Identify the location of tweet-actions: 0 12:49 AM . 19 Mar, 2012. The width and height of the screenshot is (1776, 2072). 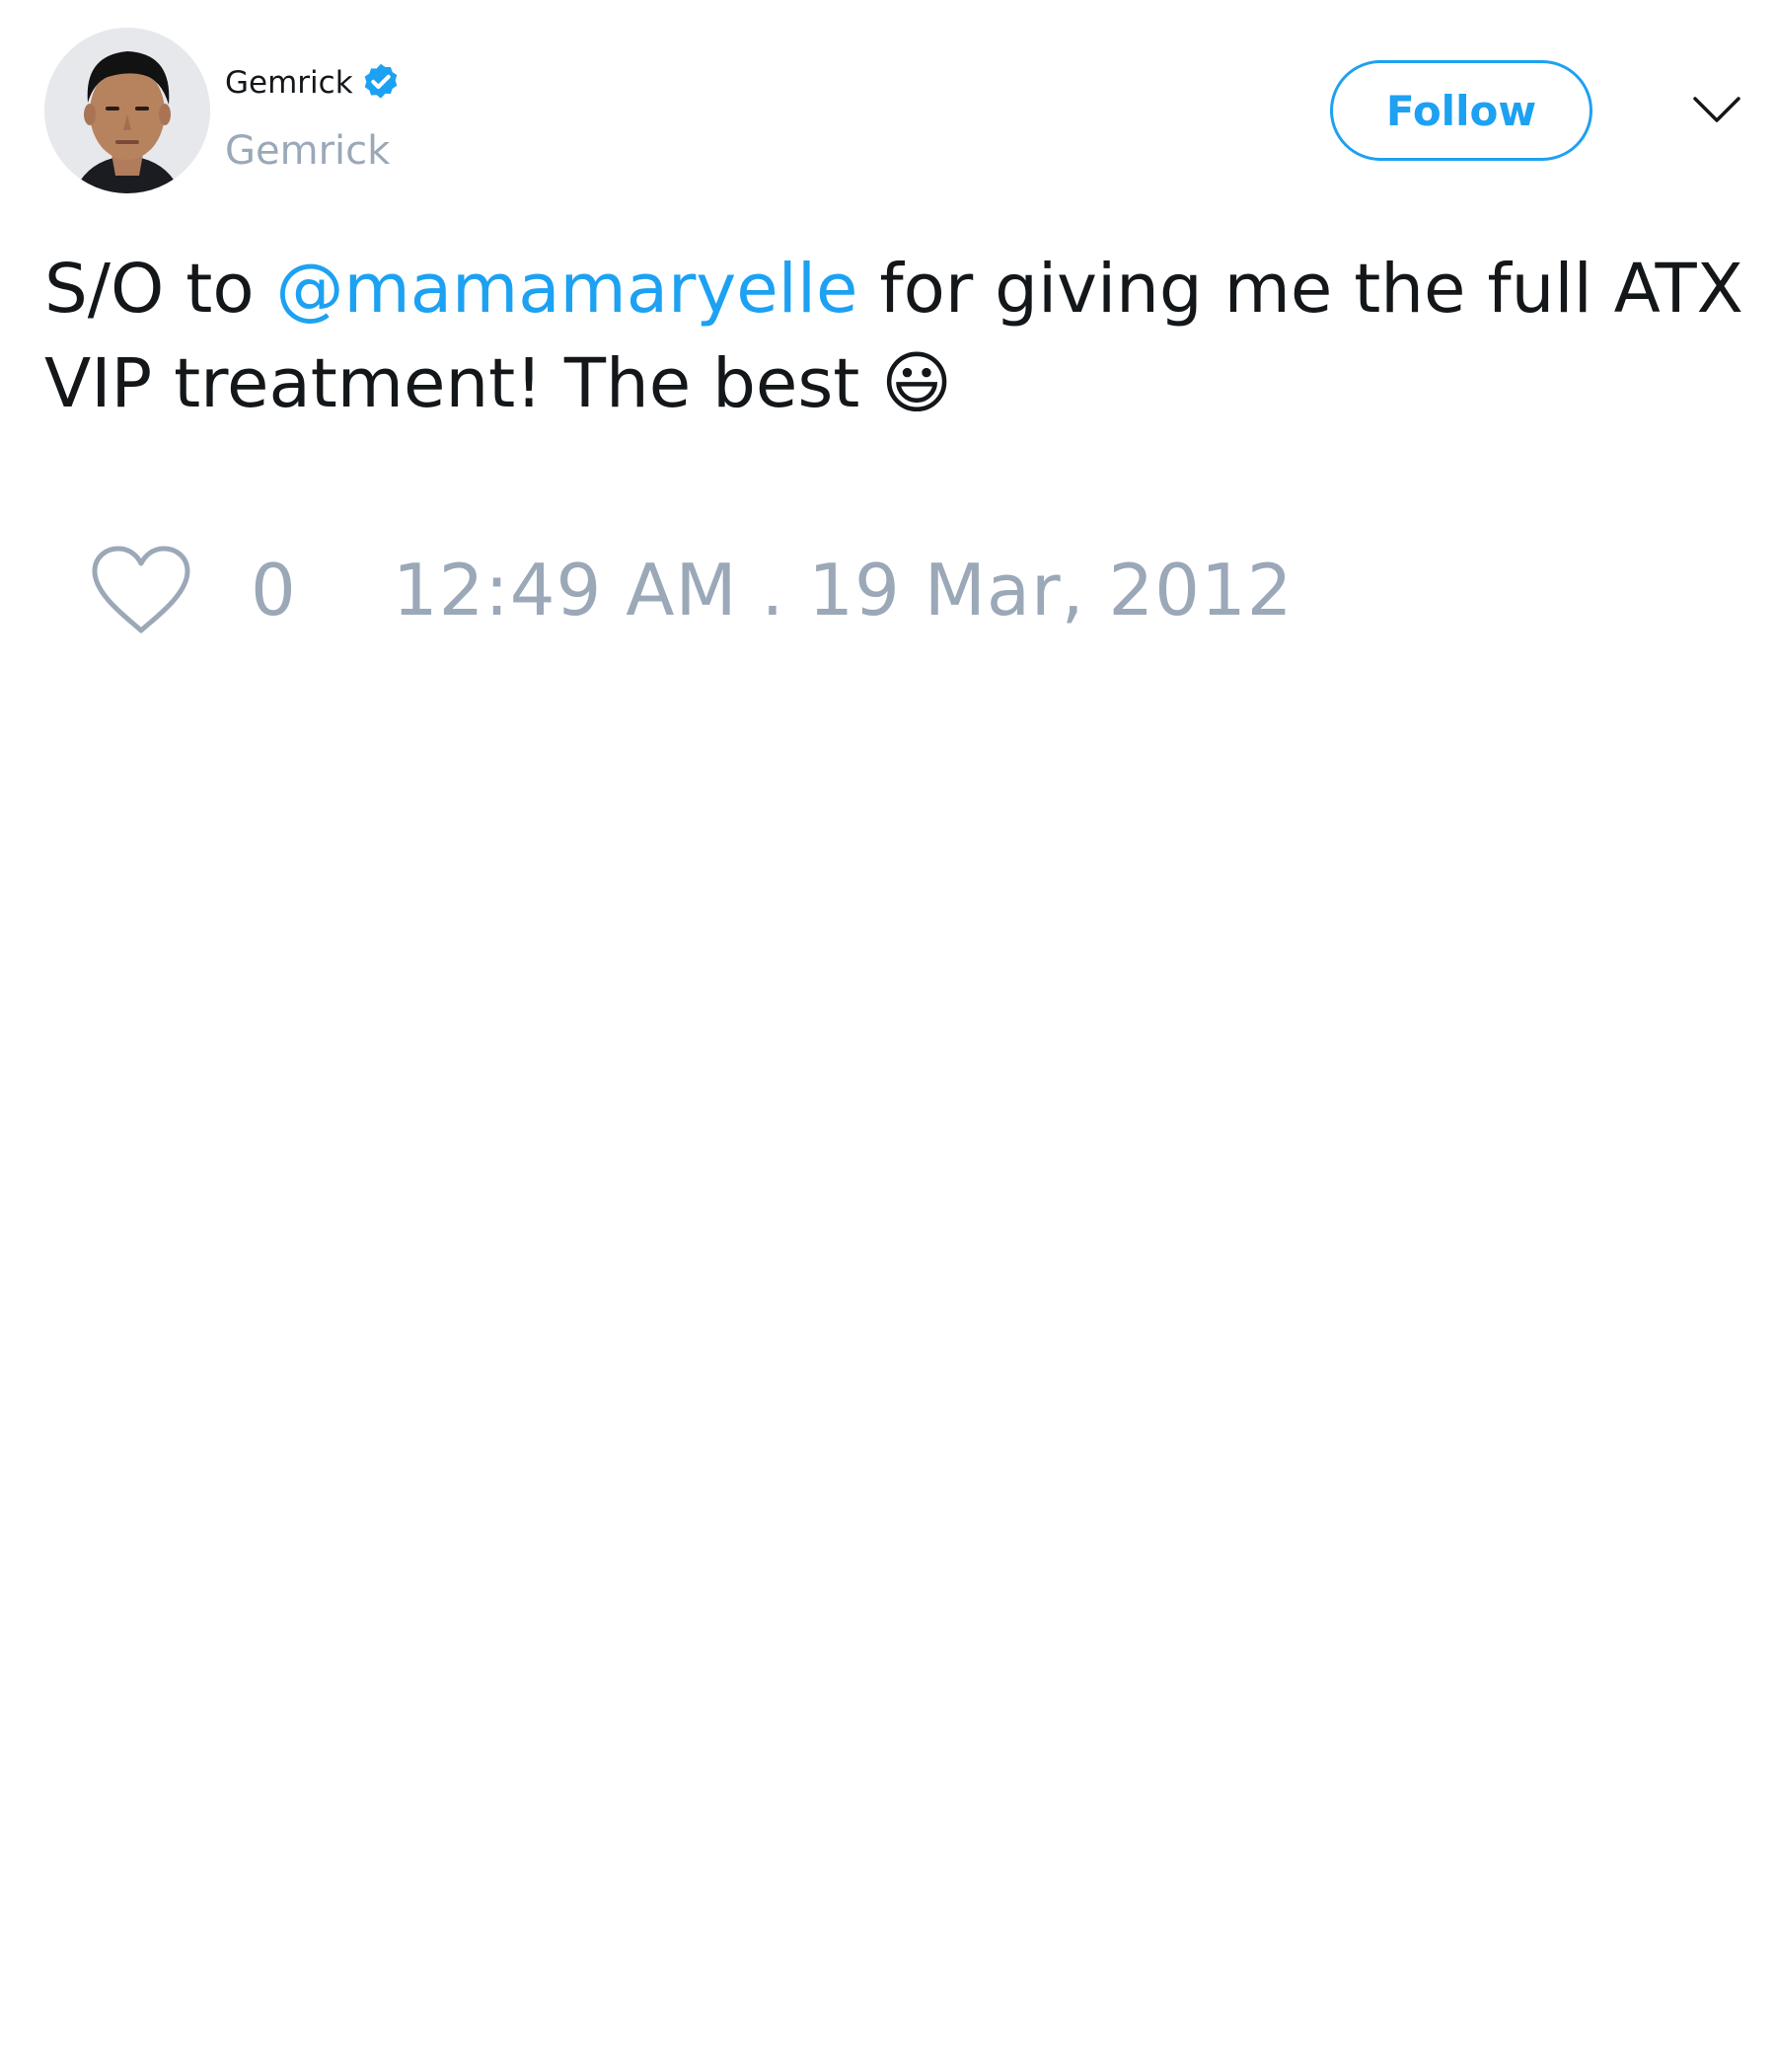
(692, 590).